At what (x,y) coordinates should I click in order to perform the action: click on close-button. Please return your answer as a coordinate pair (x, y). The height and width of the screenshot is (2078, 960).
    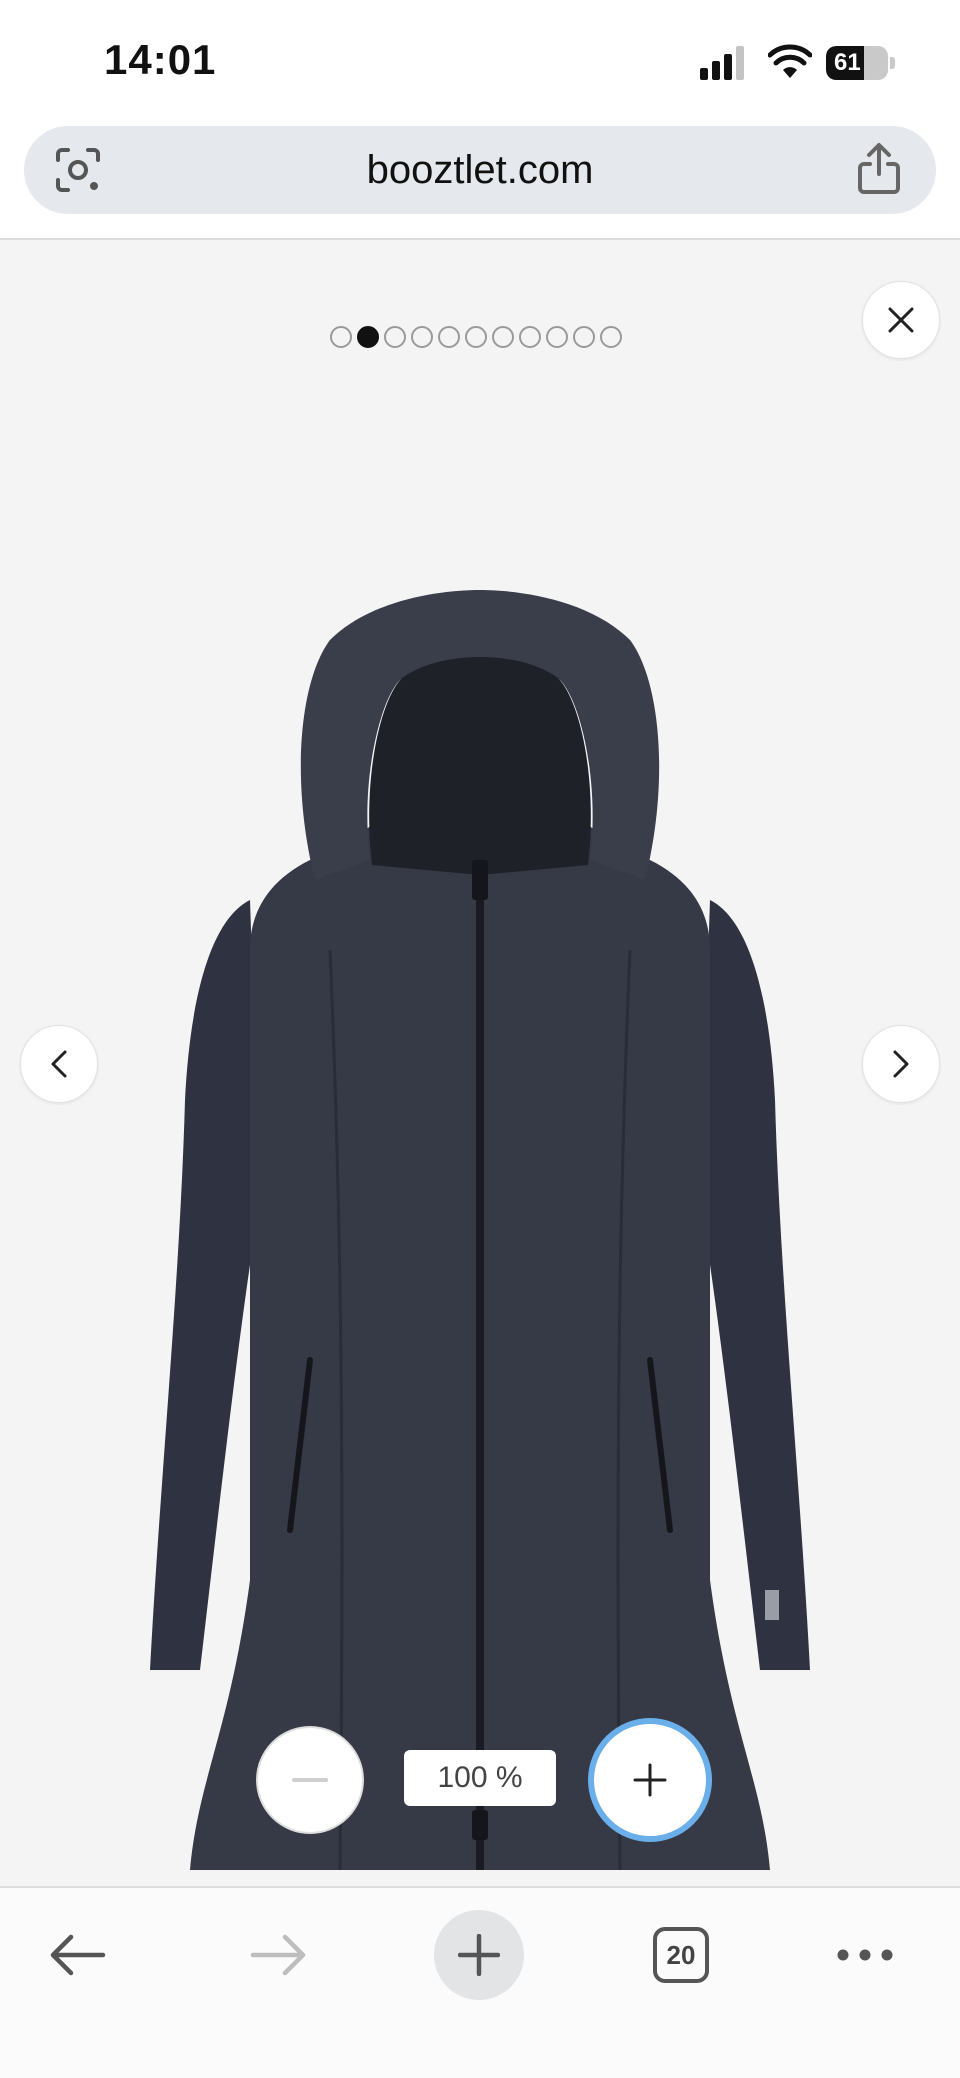
    Looking at the image, I should click on (901, 320).